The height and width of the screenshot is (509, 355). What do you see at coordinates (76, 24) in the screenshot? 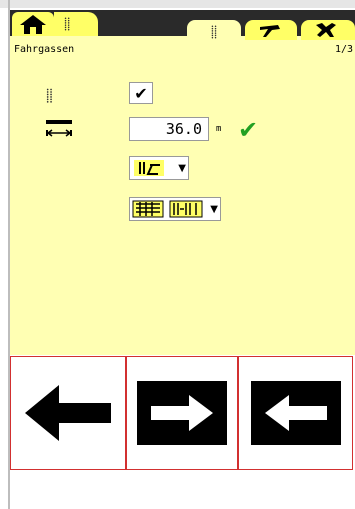
I see `tramline-shortcut-tab: ⸽⸽` at bounding box center [76, 24].